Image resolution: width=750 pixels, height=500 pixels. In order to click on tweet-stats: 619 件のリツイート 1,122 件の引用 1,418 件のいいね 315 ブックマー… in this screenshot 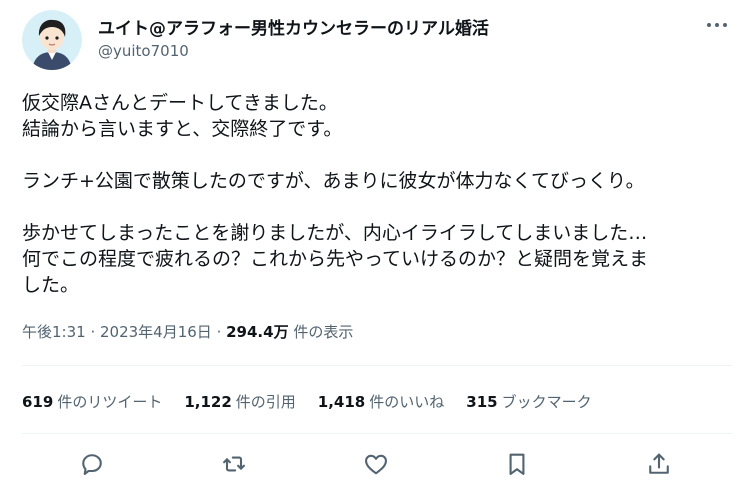, I will do `click(318, 401)`.